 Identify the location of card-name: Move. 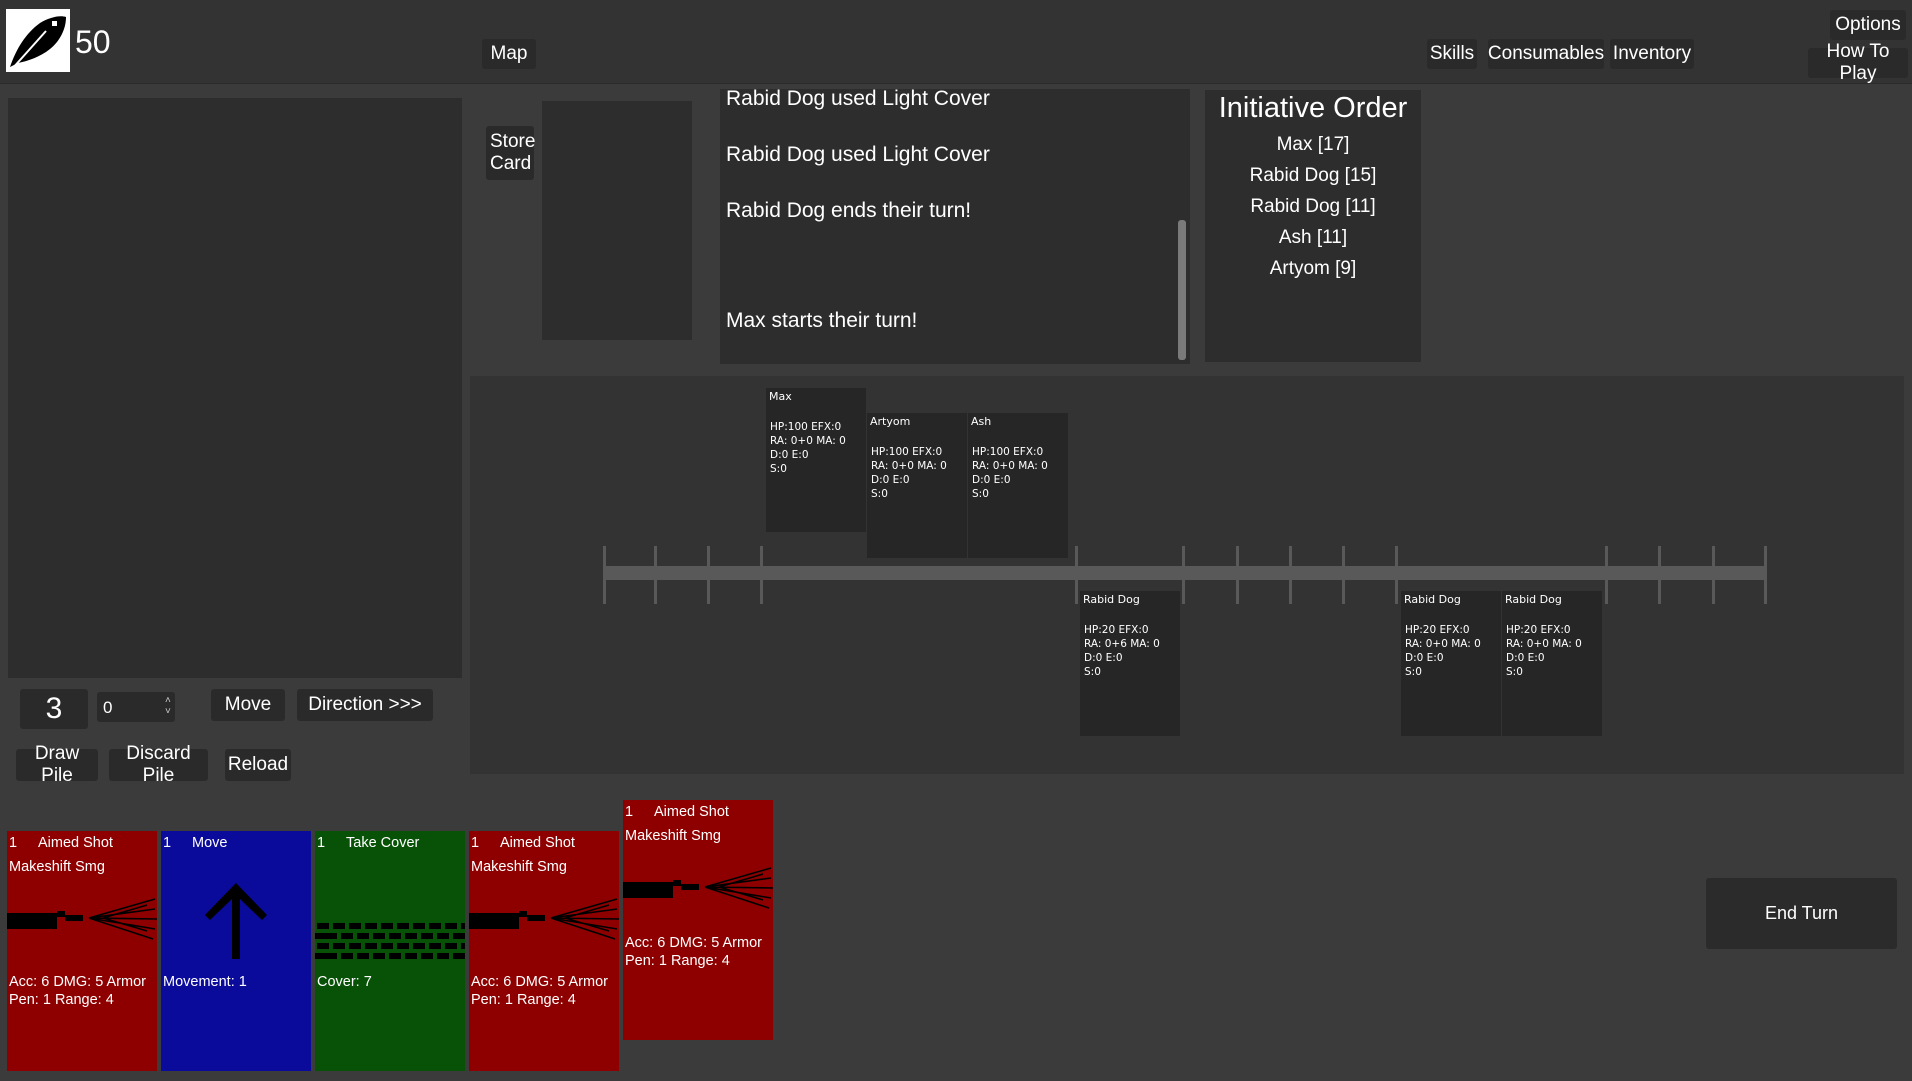
(210, 843).